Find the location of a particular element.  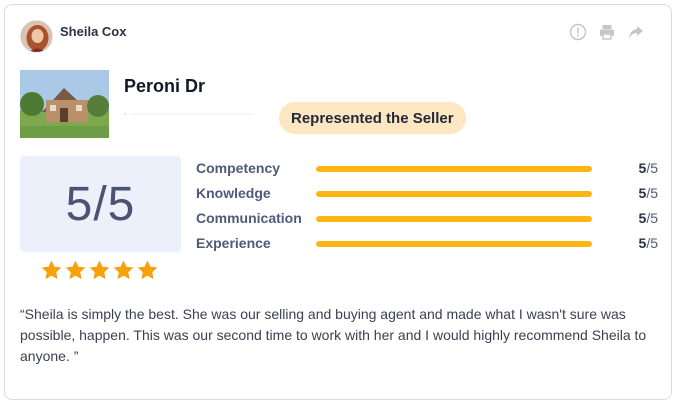

overall-score: 5/5 is located at coordinates (100, 204).